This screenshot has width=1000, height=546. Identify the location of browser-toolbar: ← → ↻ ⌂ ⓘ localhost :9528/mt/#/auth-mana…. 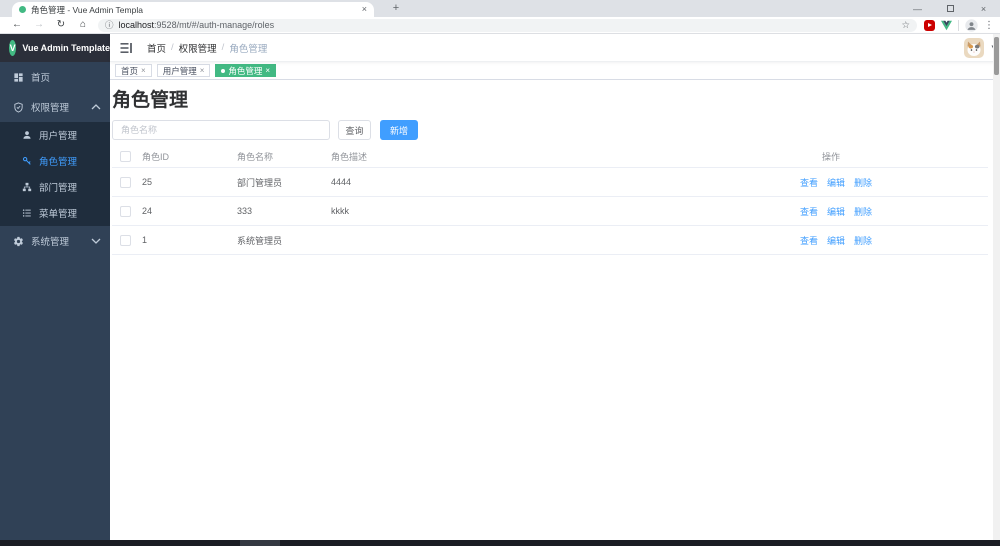
(500, 25).